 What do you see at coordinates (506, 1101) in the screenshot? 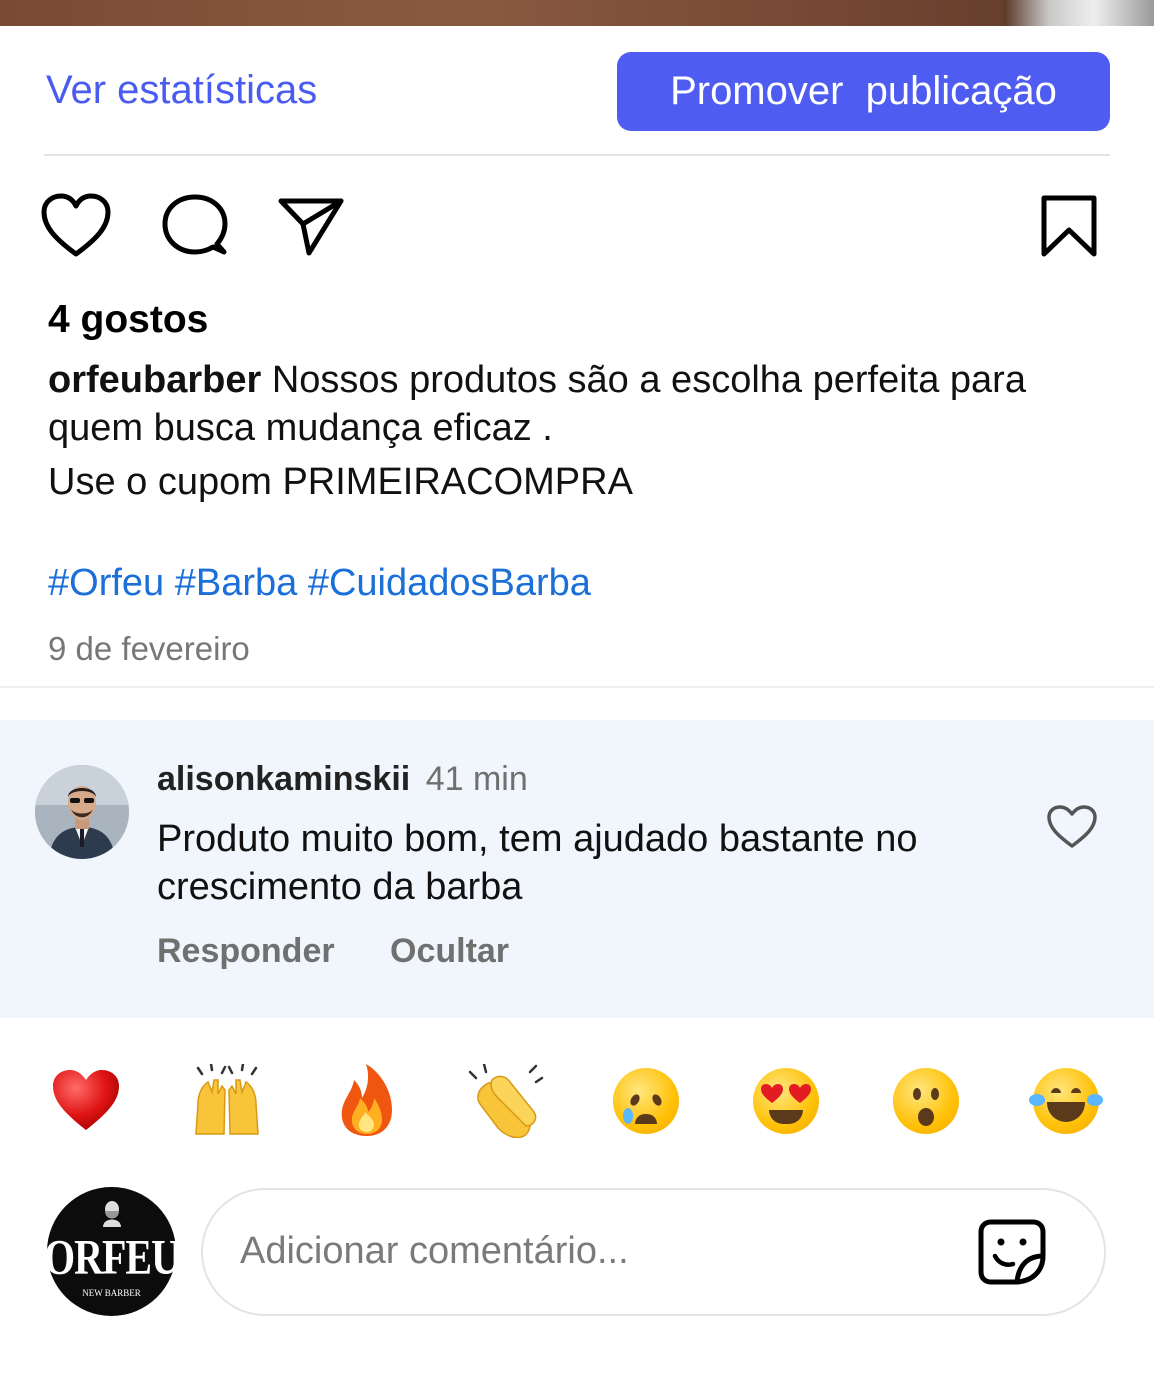
I see `reaction-clapping-hands` at bounding box center [506, 1101].